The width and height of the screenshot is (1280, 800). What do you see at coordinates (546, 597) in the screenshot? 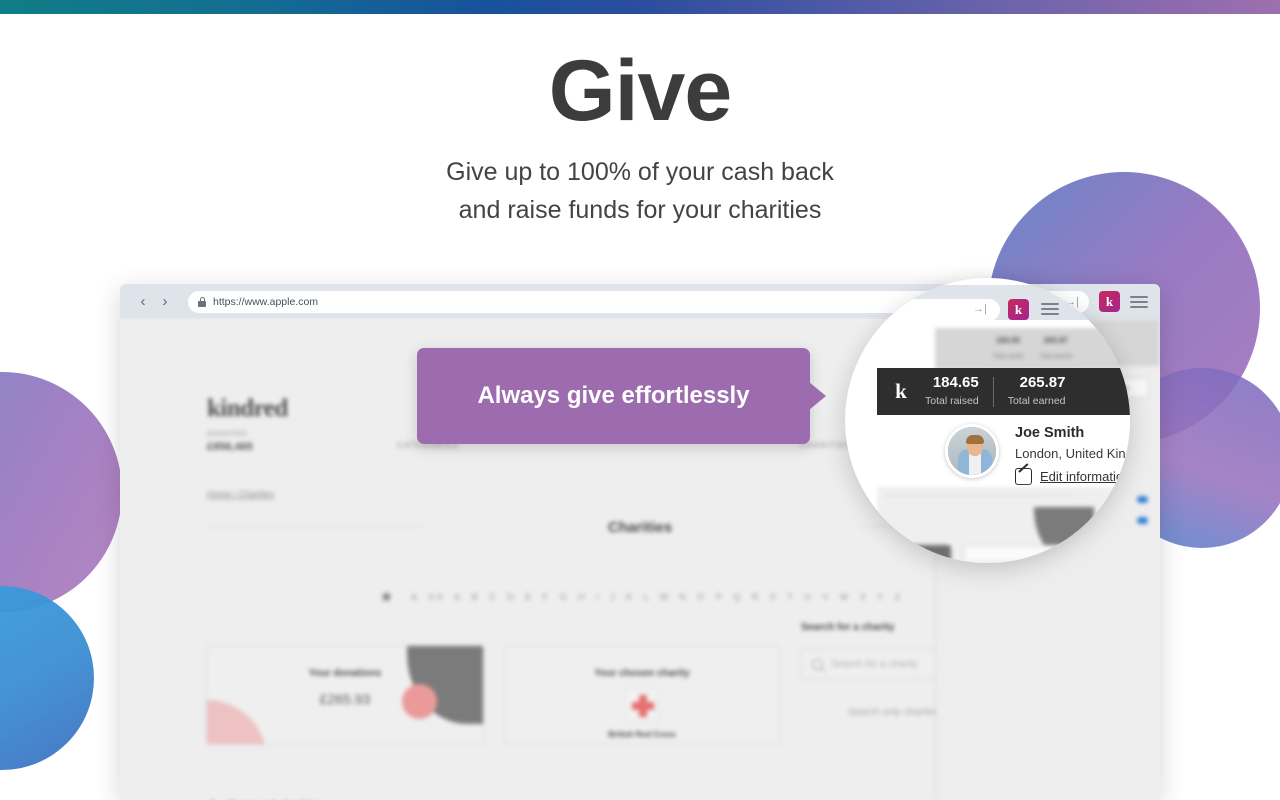
I see `alpha-filter-item: F` at bounding box center [546, 597].